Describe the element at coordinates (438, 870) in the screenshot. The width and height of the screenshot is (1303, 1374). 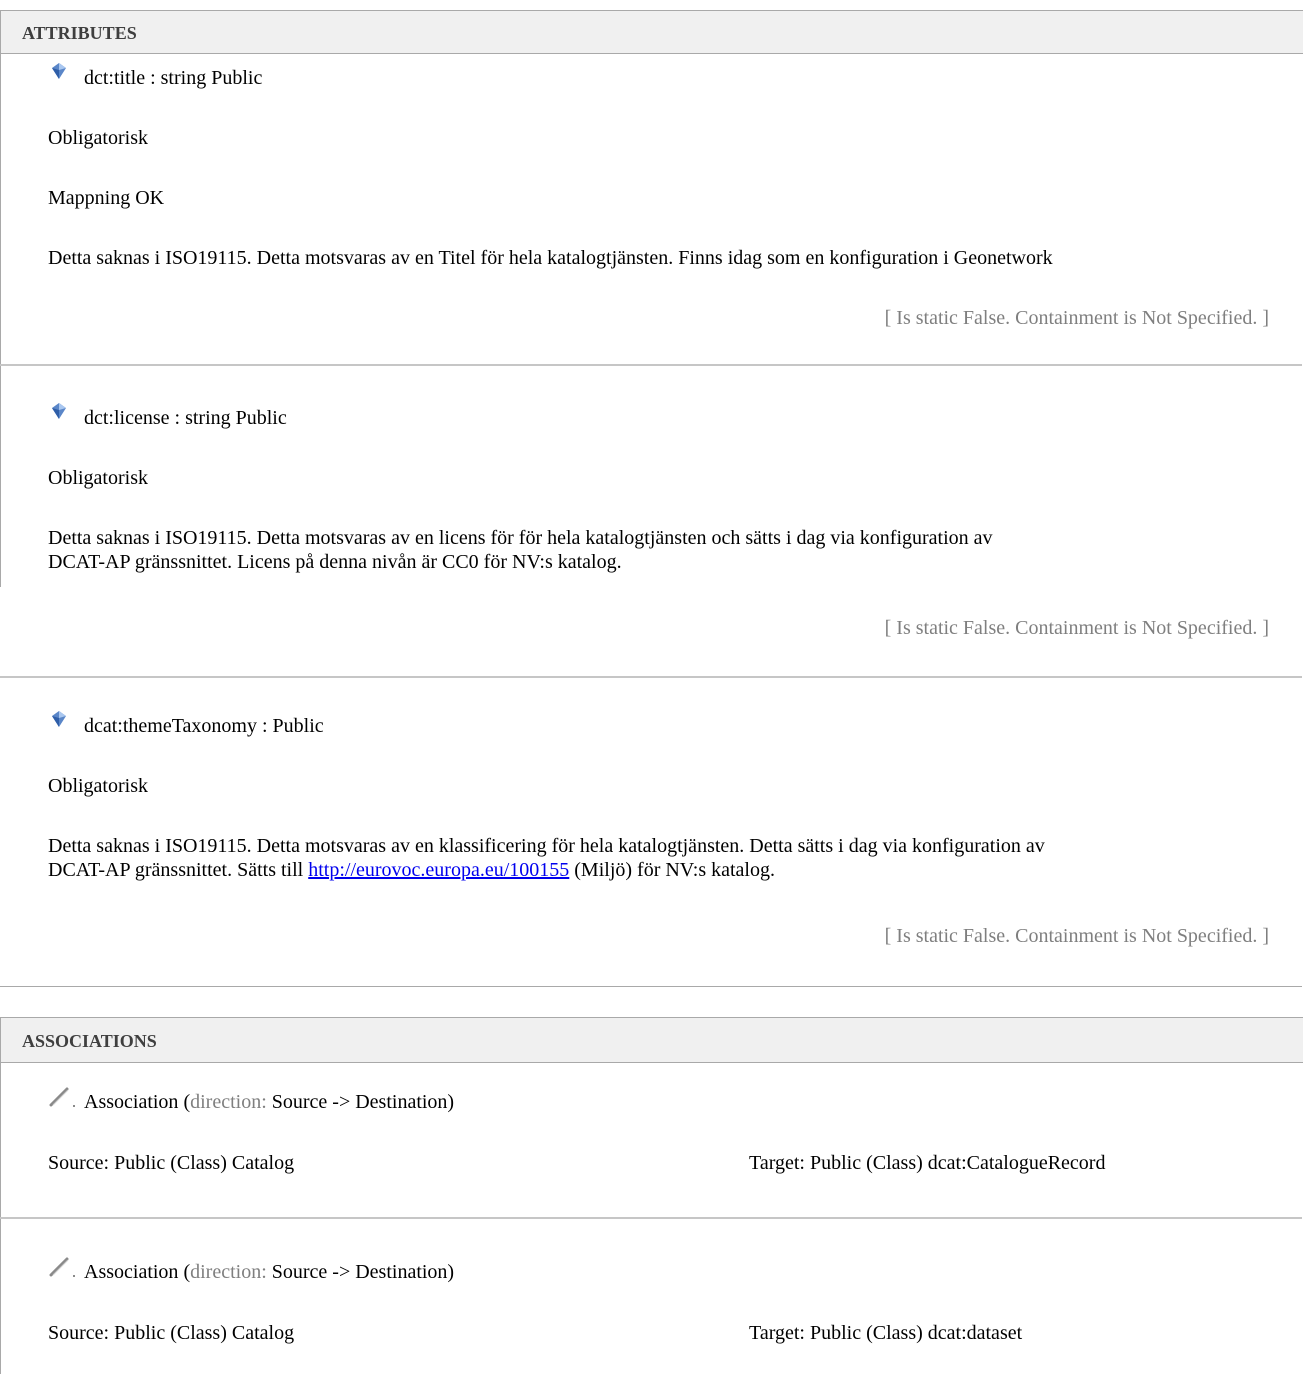
I see `eurovoc-link: http://eurovoc.europa.eu/100155` at that location.